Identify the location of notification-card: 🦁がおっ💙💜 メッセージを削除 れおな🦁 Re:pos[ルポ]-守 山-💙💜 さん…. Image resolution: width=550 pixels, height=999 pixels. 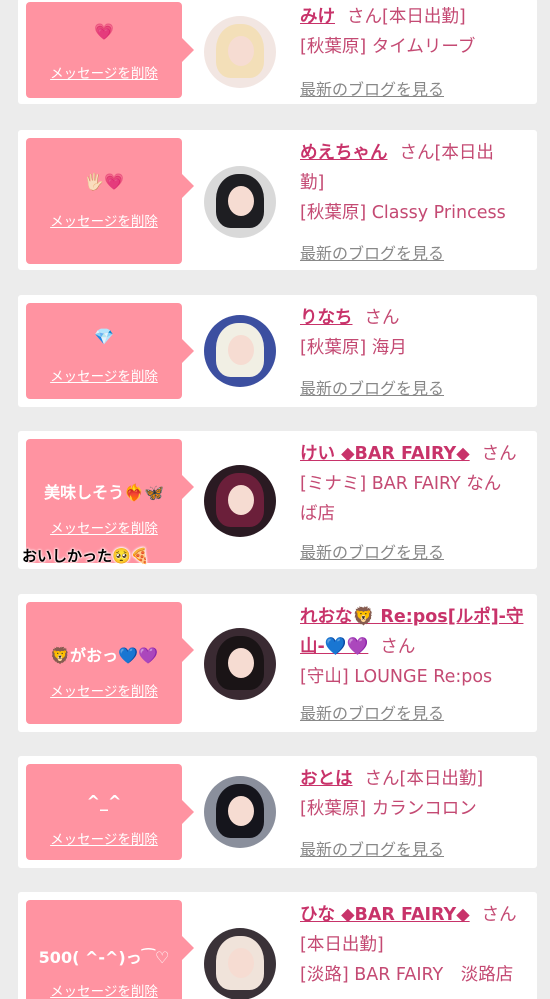
(277, 663).